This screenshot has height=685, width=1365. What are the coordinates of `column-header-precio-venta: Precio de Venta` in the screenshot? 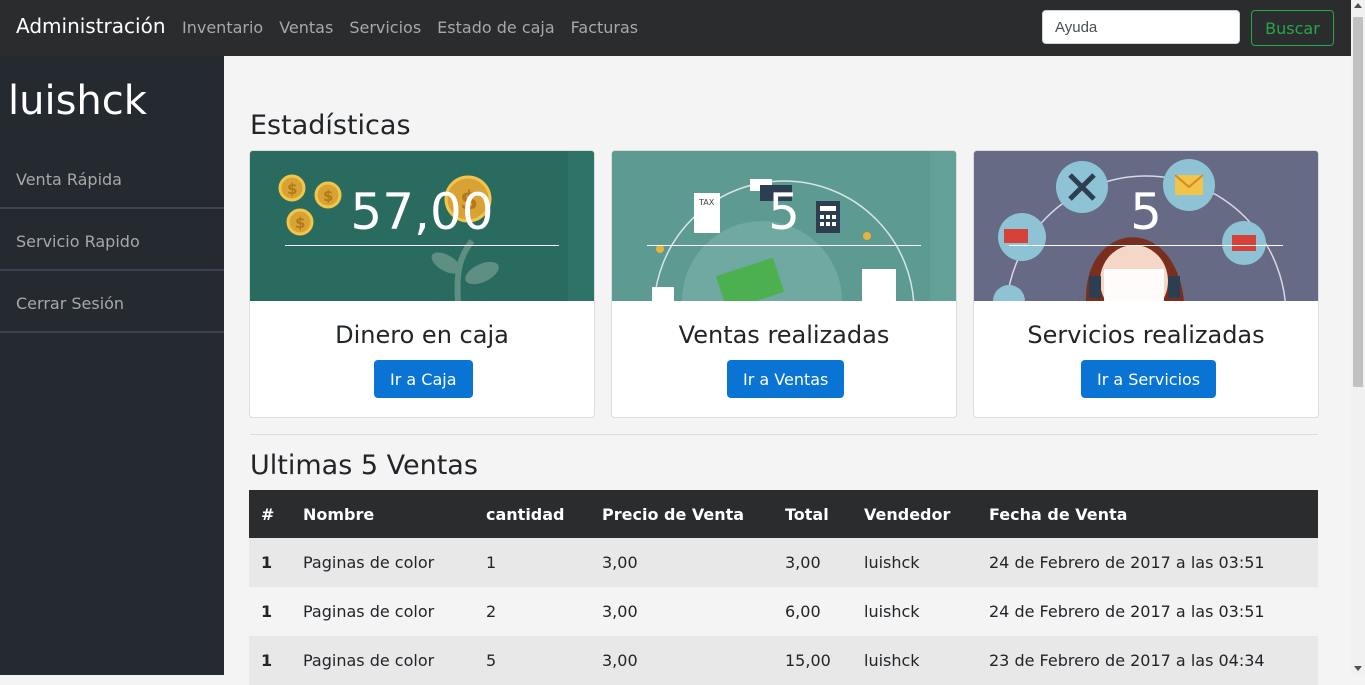 It's located at (673, 514).